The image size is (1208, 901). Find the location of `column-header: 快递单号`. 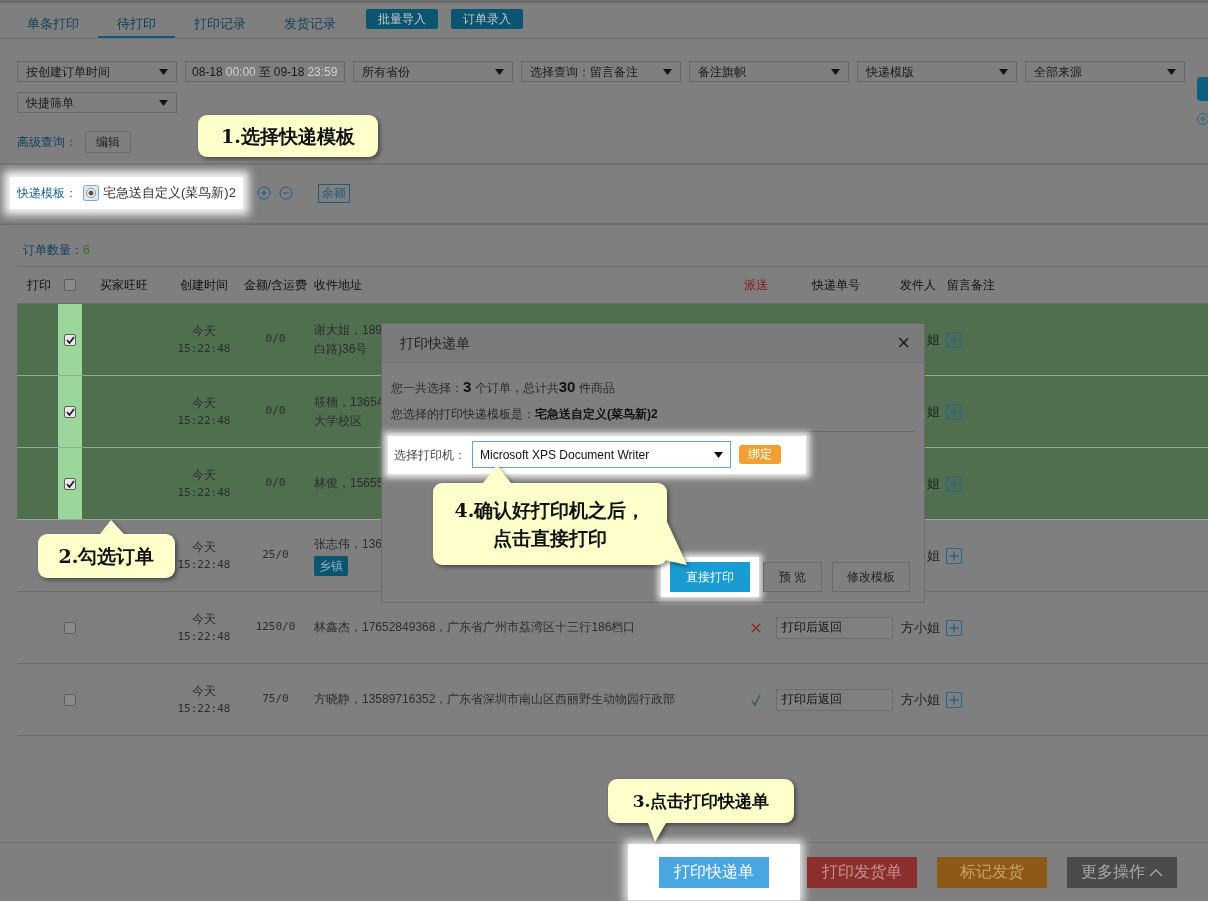

column-header: 快递单号 is located at coordinates (836, 285).